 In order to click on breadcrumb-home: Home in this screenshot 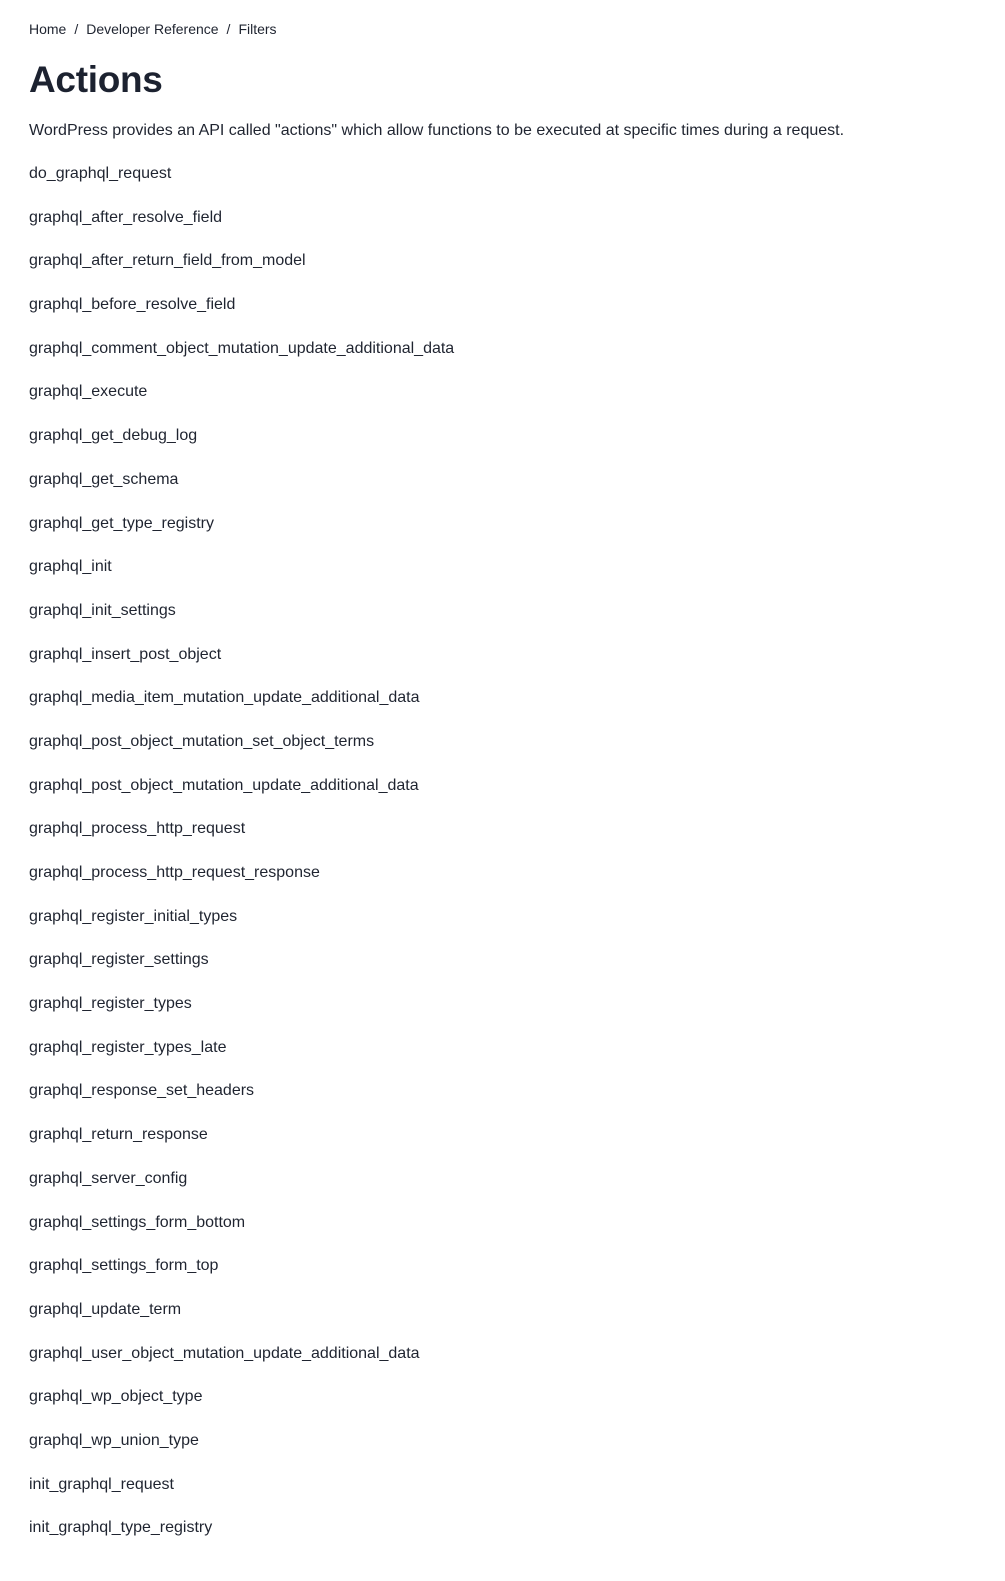, I will do `click(47, 29)`.